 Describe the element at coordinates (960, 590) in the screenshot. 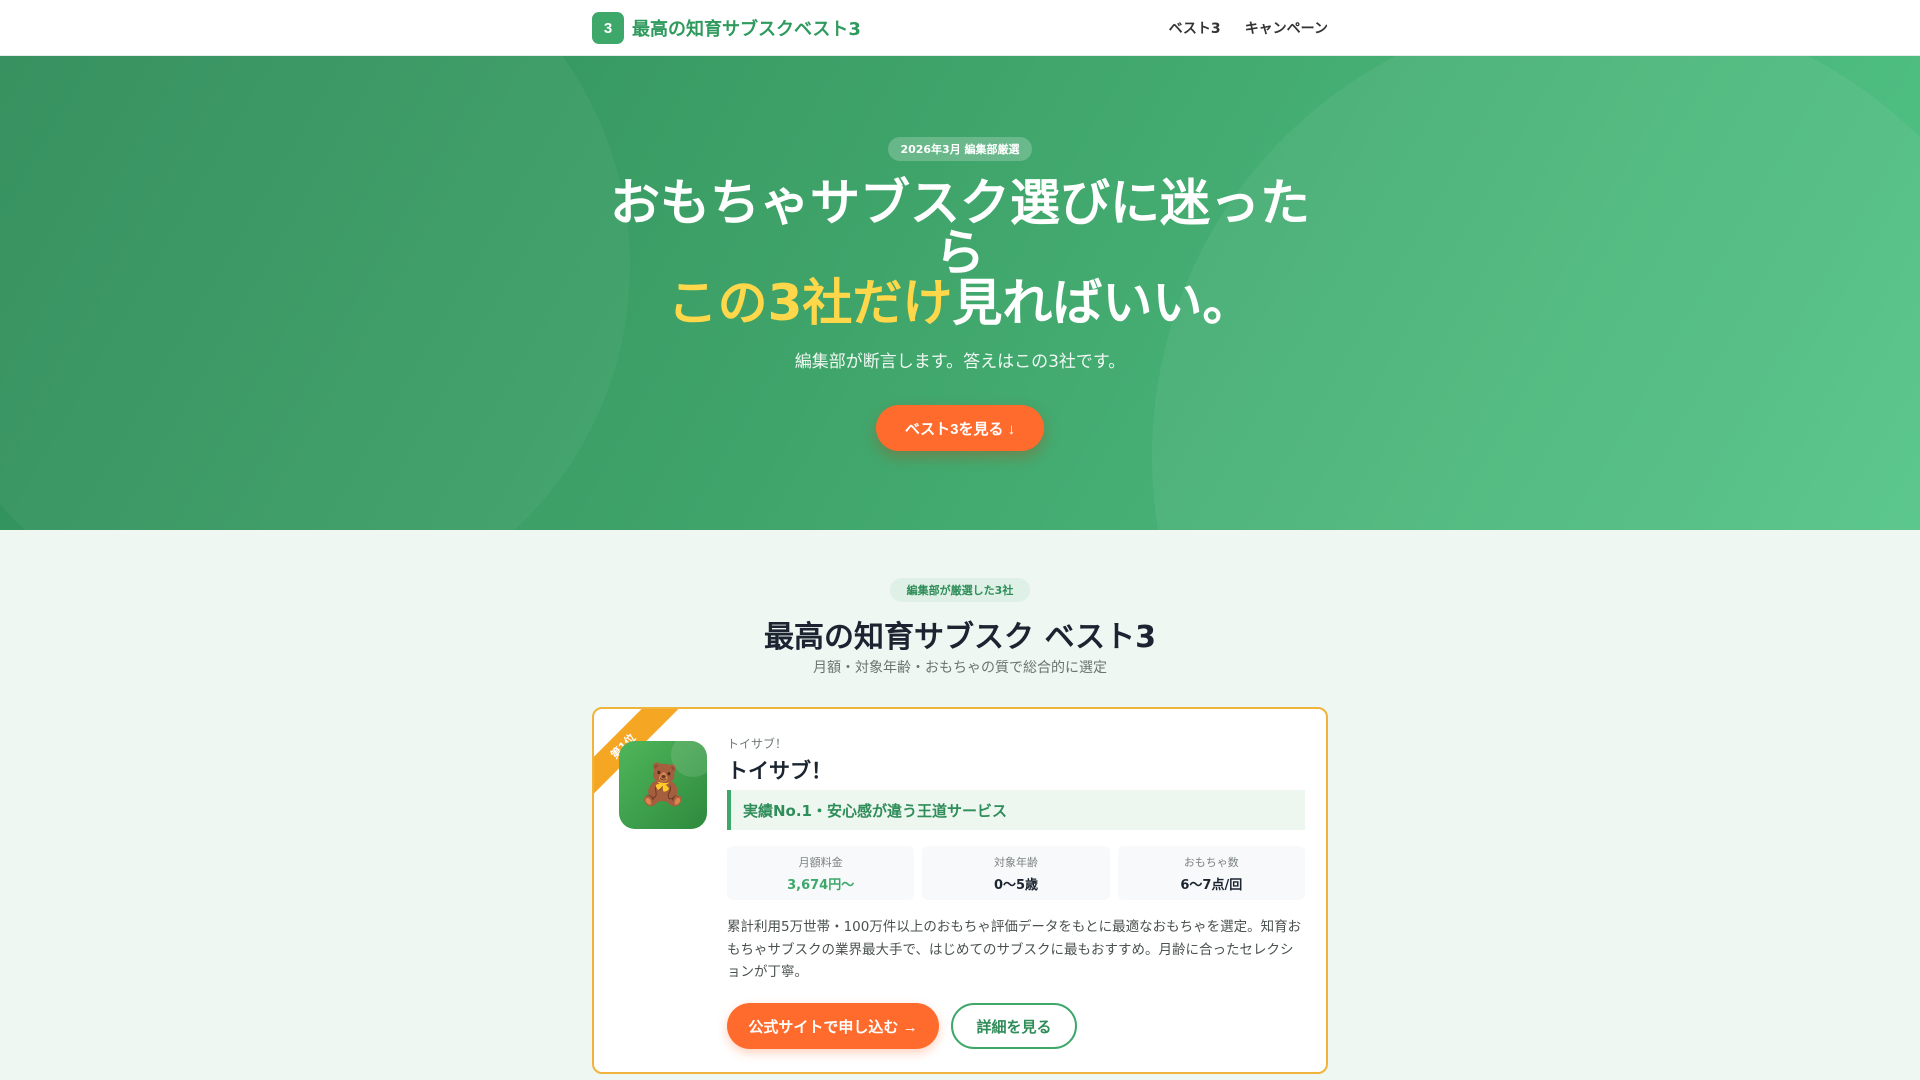

I see `ranking-section-pill: 編集部が厳選した3社` at that location.